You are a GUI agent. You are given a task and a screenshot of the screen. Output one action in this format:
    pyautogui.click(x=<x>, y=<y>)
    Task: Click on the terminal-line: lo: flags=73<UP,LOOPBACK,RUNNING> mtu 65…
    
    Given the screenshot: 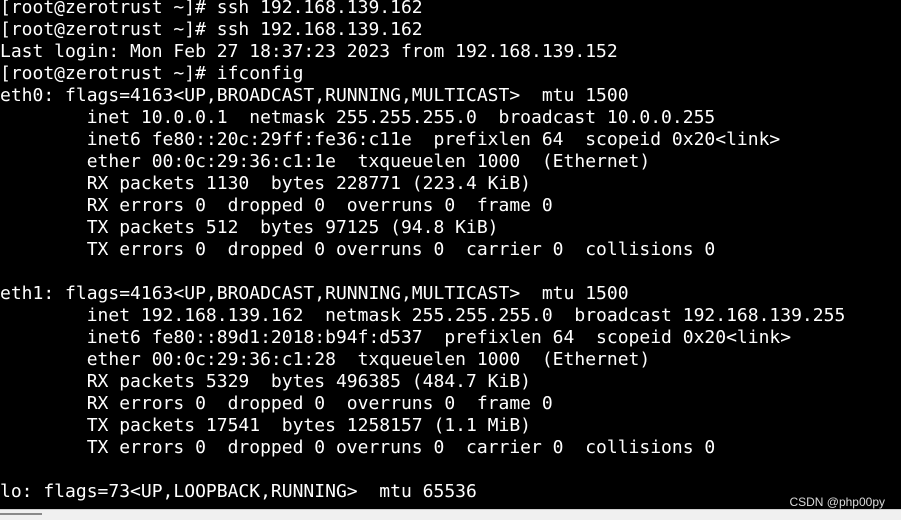 What is the action you would take?
    pyautogui.click(x=238, y=491)
    